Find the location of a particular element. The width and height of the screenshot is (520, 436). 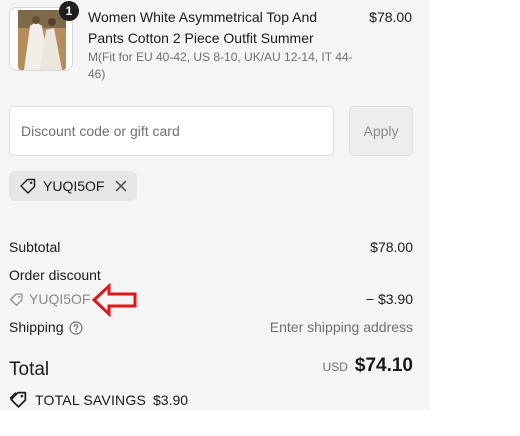

discount-code-line: YUQI5OF is located at coordinates (211, 299).